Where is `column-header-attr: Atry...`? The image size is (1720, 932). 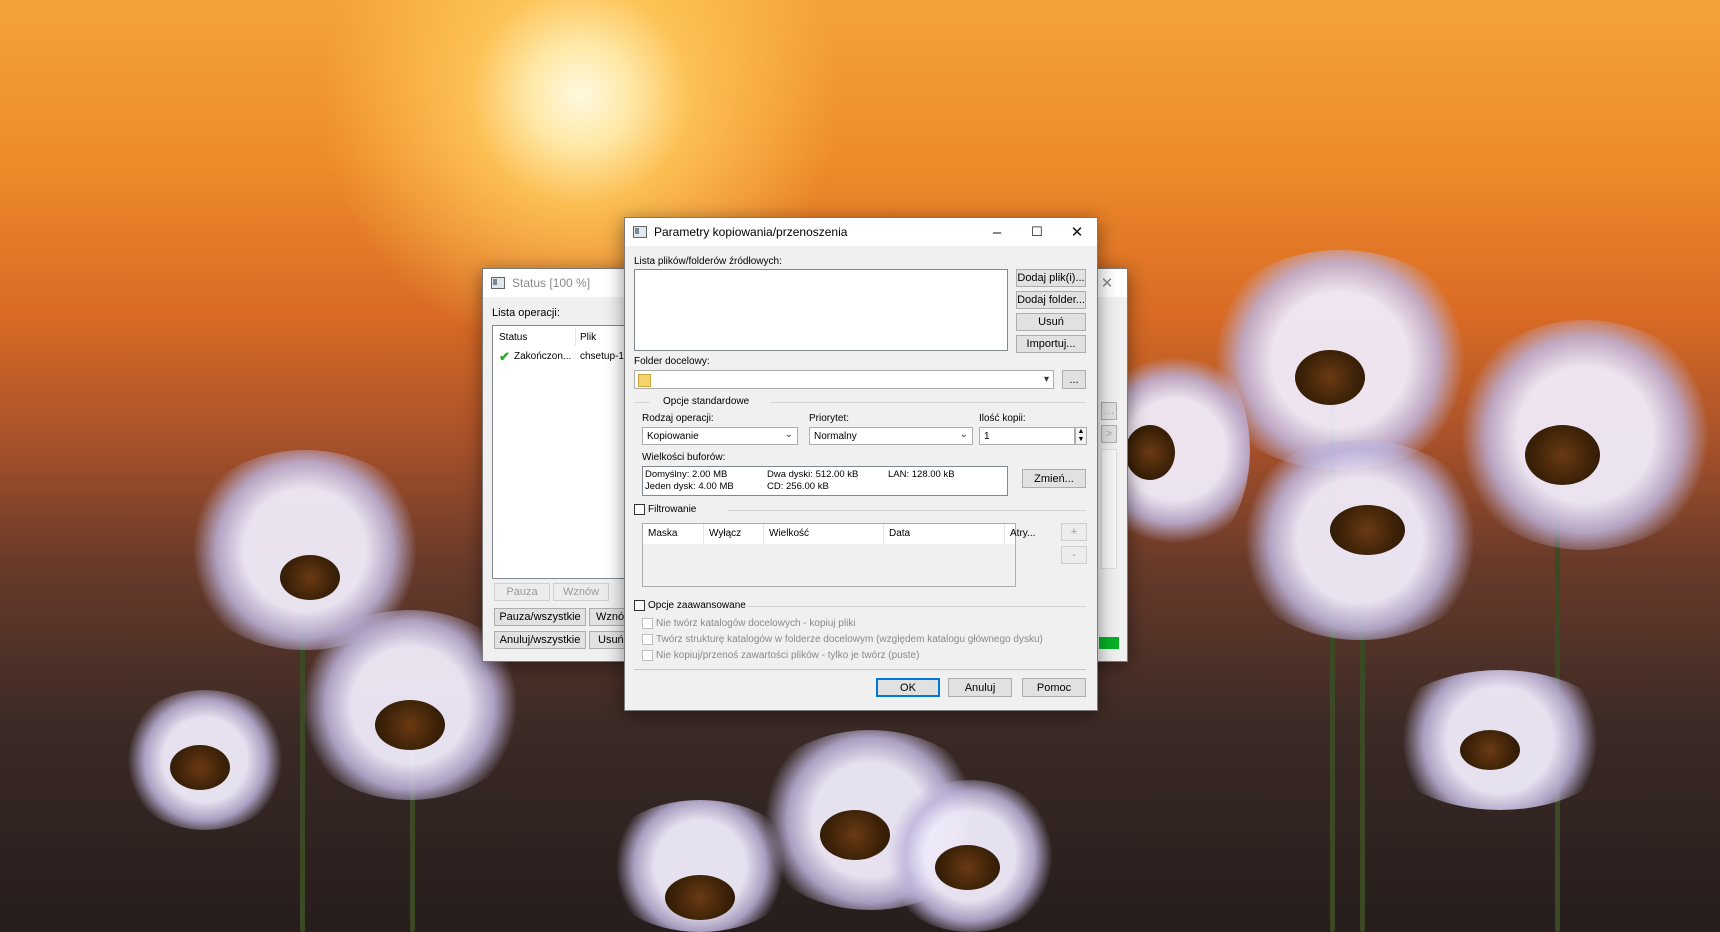 column-header-attr: Atry... is located at coordinates (1025, 534).